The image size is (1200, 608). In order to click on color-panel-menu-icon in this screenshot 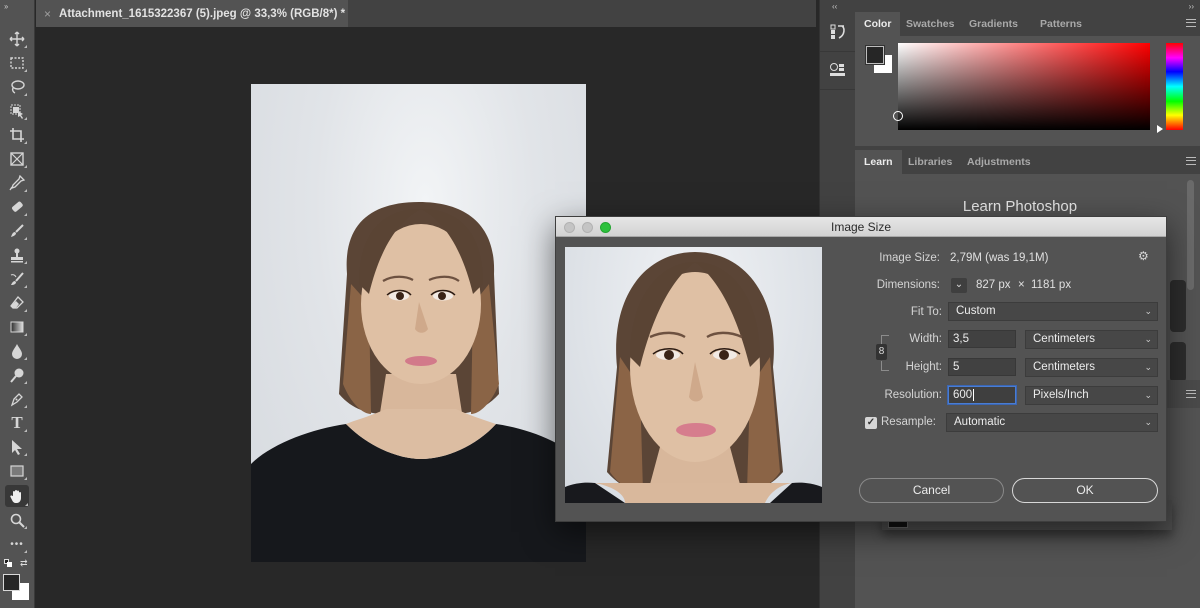, I will do `click(1191, 23)`.